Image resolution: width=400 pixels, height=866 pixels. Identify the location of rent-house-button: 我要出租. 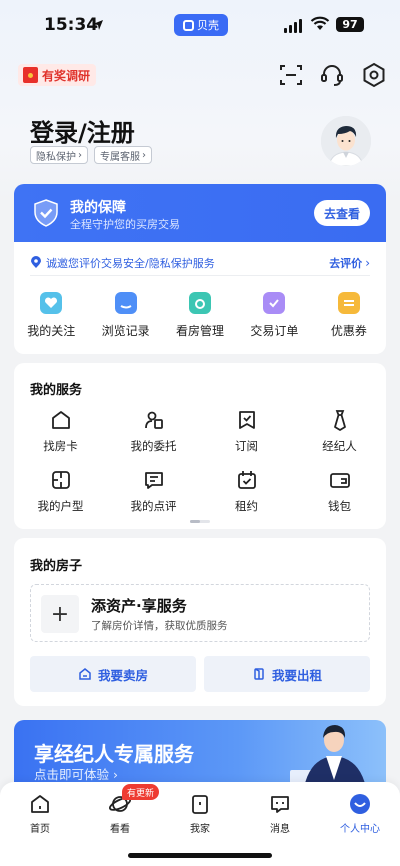
(287, 674).